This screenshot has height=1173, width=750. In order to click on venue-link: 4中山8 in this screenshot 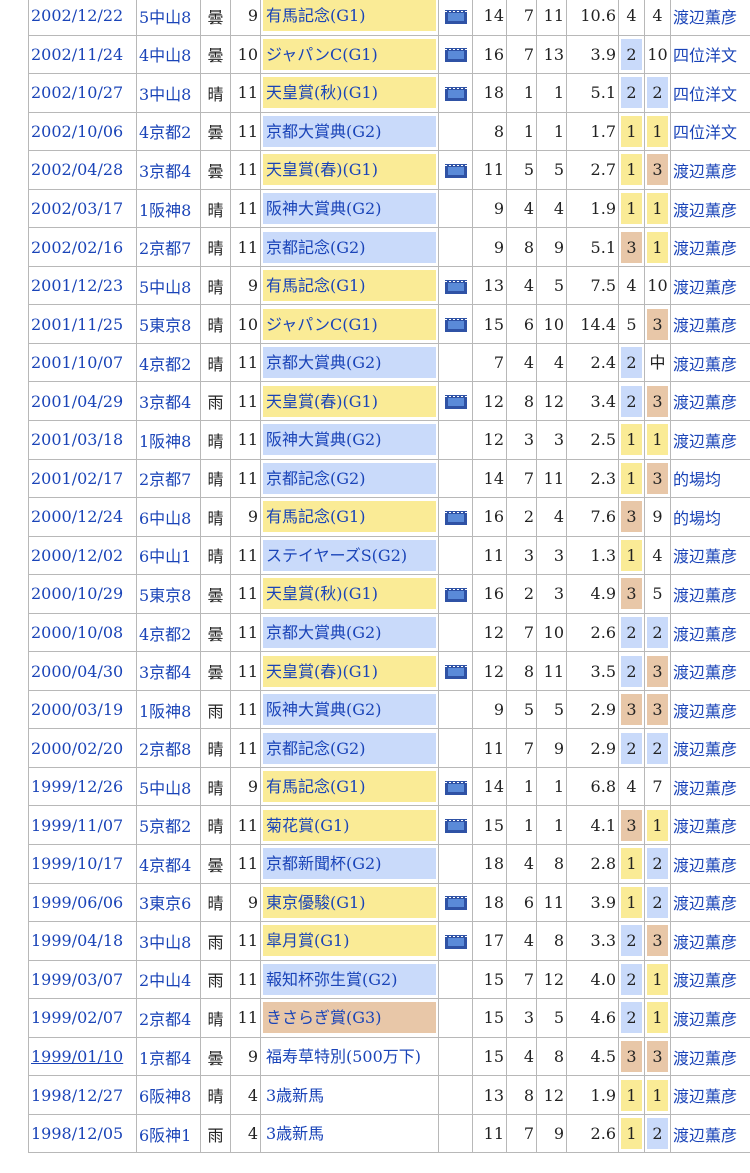, I will do `click(168, 54)`.